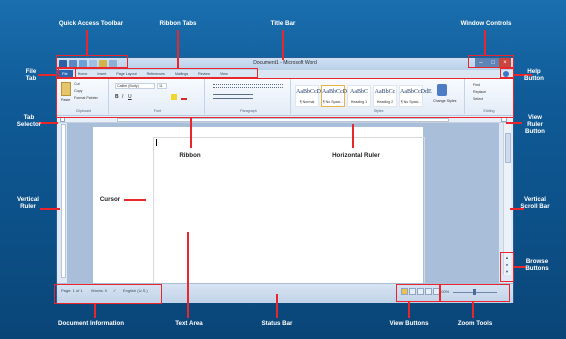 The height and width of the screenshot is (339, 566). I want to click on scroll-thumb, so click(508, 148).